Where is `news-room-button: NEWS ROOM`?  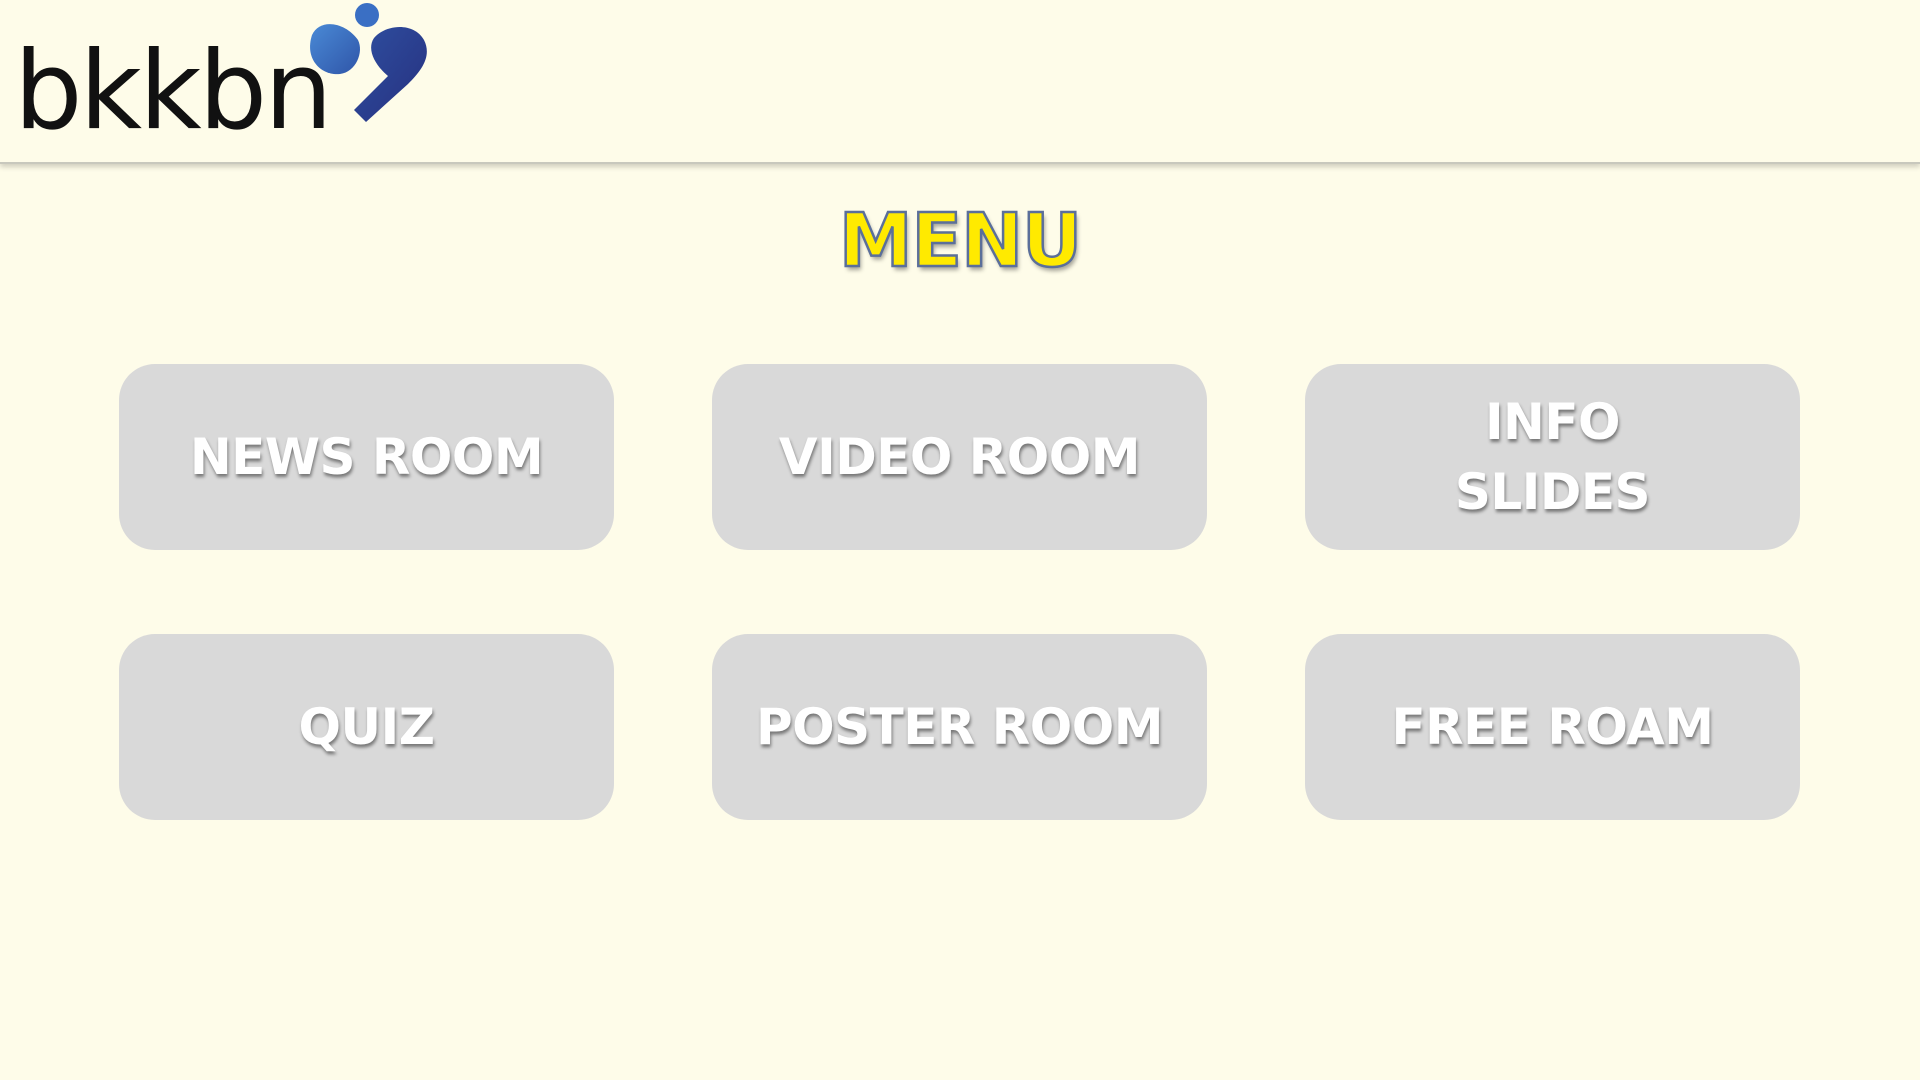 news-room-button: NEWS ROOM is located at coordinates (366, 457).